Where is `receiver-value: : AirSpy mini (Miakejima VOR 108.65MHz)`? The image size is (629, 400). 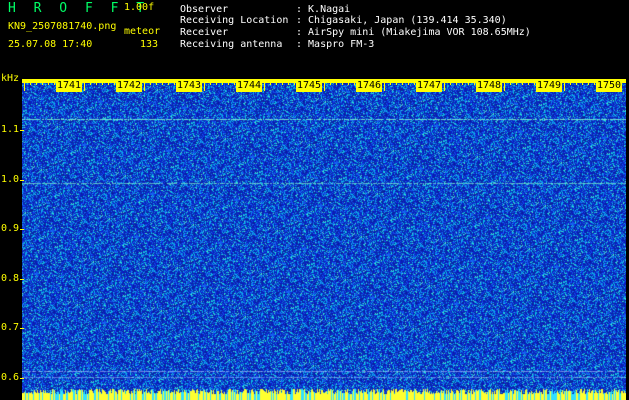
receiver-value: : AirSpy mini (Miakejima VOR 108.65MHz) is located at coordinates (413, 32).